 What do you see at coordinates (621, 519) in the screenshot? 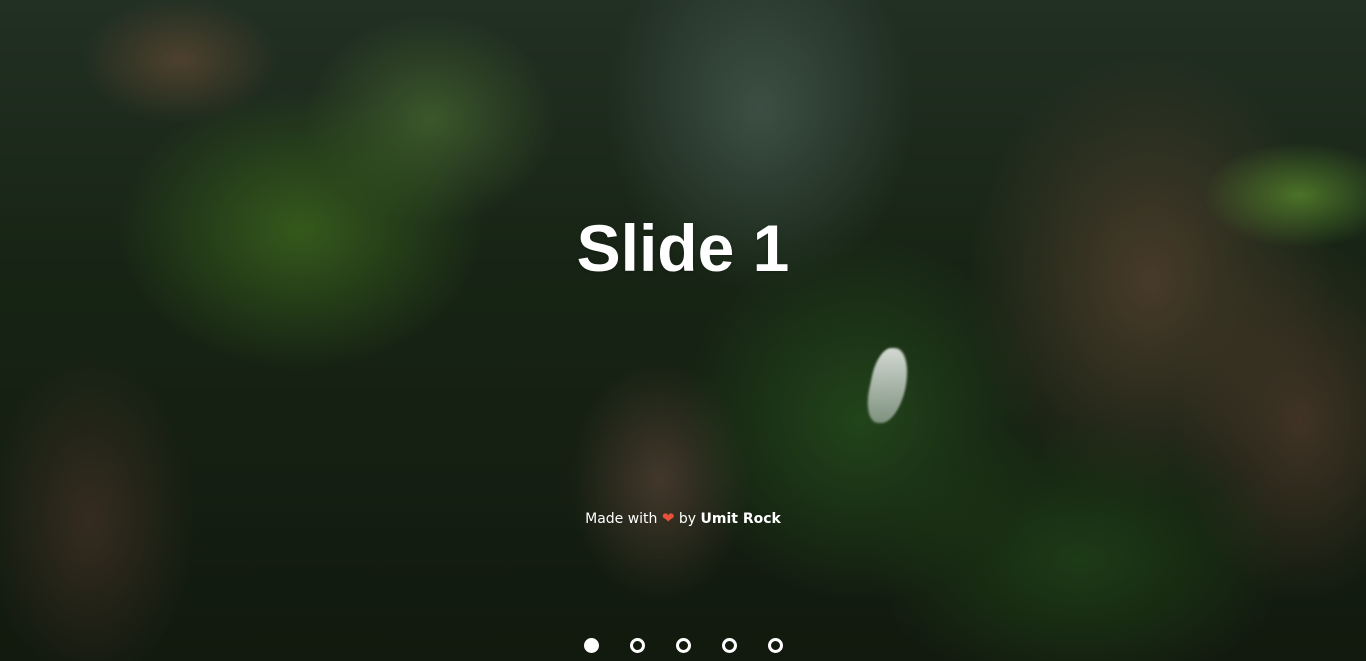
I see `credit-prefix: Made with` at bounding box center [621, 519].